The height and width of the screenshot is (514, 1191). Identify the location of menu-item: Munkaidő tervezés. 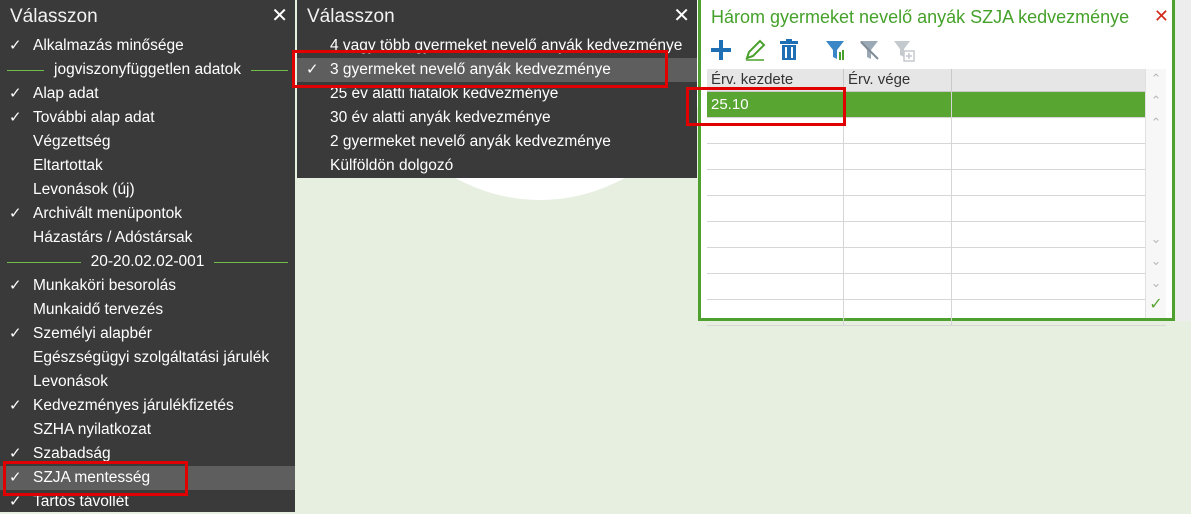
(147, 310).